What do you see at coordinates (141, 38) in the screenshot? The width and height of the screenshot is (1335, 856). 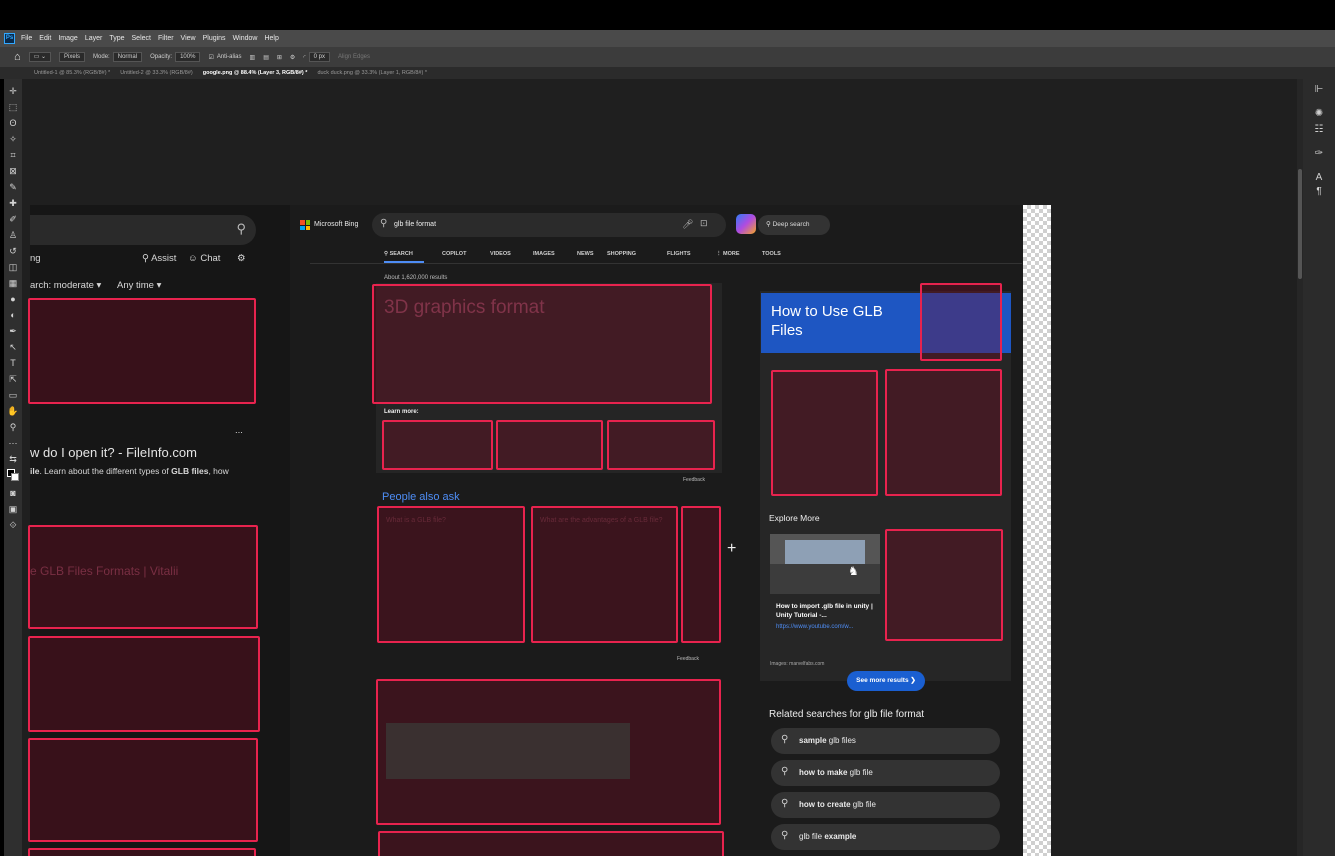 I see `menu-select: Select` at bounding box center [141, 38].